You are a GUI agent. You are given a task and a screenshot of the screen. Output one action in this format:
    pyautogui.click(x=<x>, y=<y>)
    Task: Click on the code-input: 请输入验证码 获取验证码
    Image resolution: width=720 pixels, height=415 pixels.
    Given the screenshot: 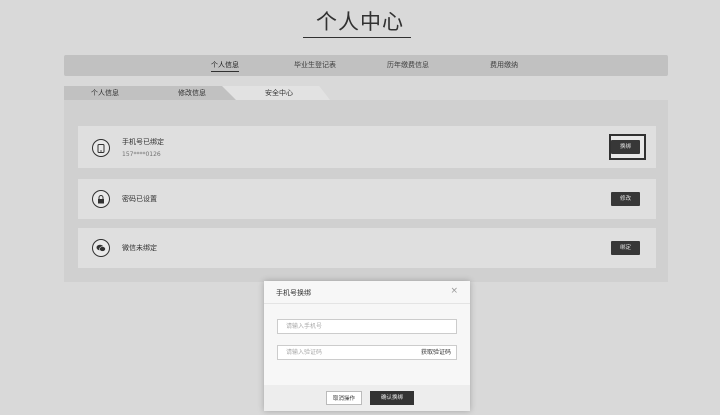 What is the action you would take?
    pyautogui.click(x=367, y=352)
    